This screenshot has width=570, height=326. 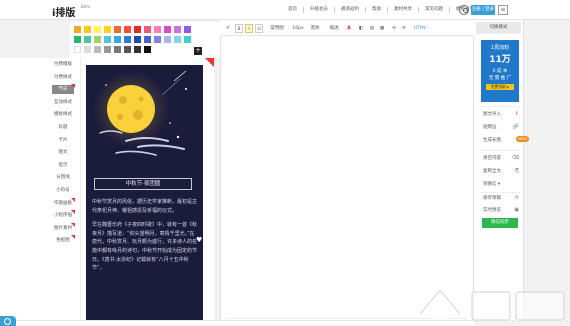 I want to click on refresh-icon: ⟳, so click(x=516, y=198).